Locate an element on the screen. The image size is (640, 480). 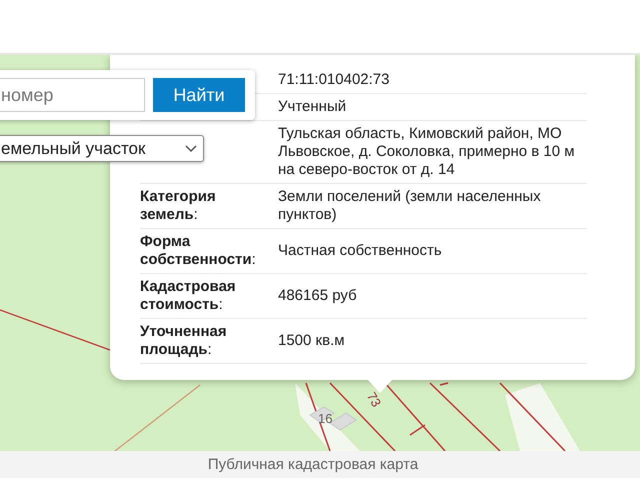
object-type-select: емельный участок is located at coordinates (102, 148).